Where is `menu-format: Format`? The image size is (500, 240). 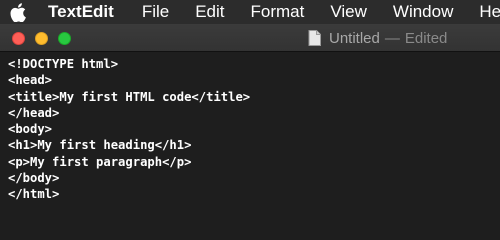 menu-format: Format is located at coordinates (278, 12).